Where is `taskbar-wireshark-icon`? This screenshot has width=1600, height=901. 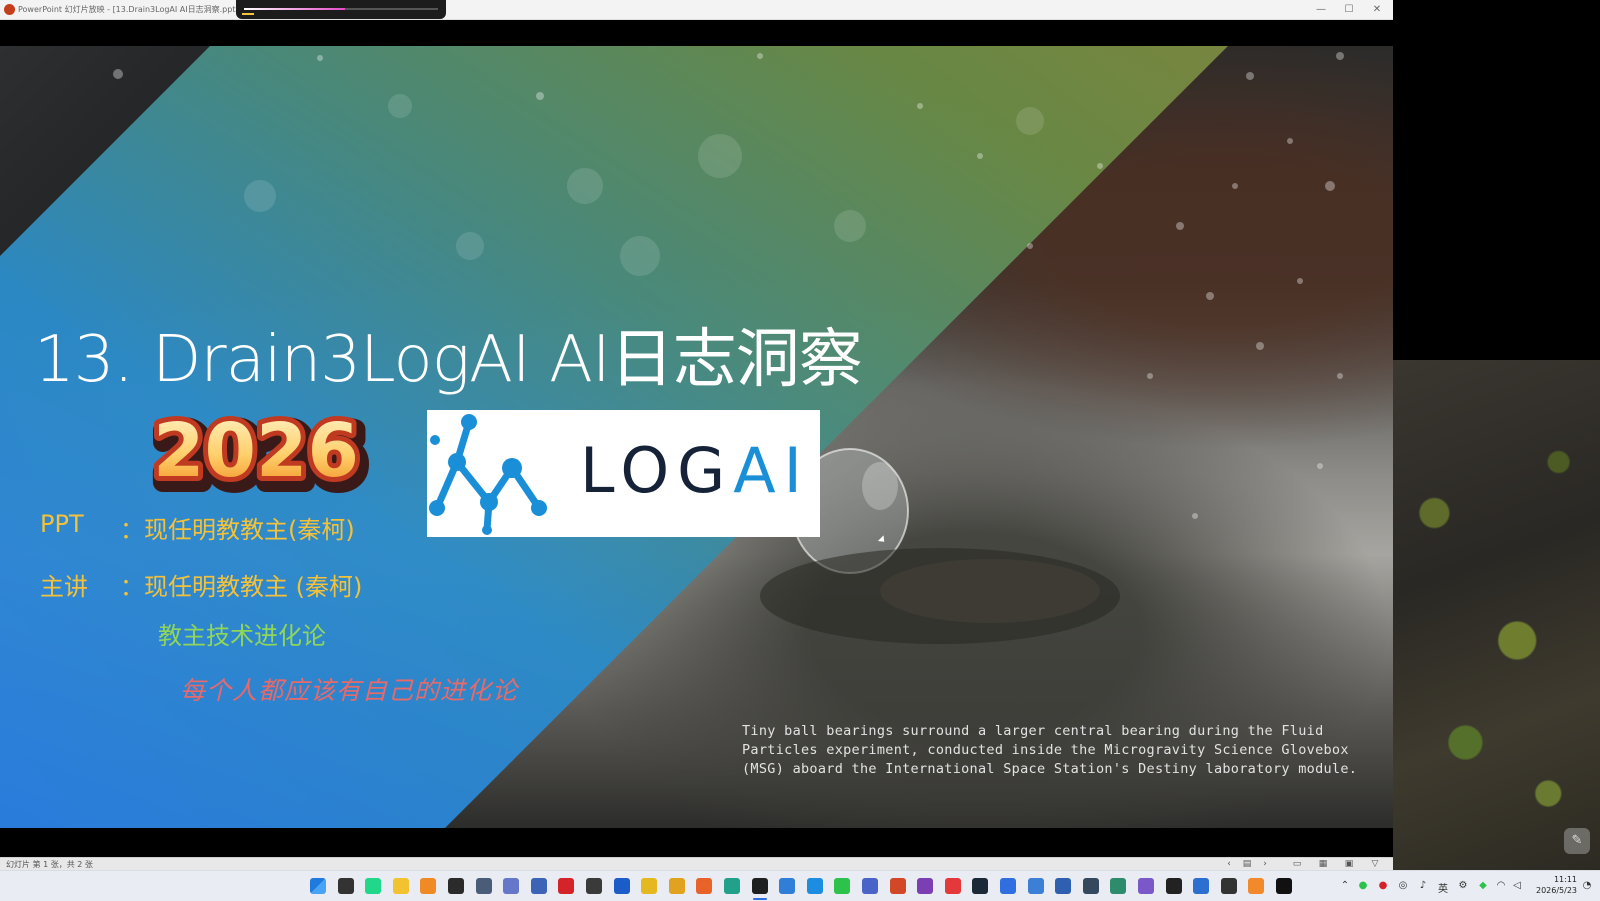
taskbar-wireshark-icon is located at coordinates (1036, 886).